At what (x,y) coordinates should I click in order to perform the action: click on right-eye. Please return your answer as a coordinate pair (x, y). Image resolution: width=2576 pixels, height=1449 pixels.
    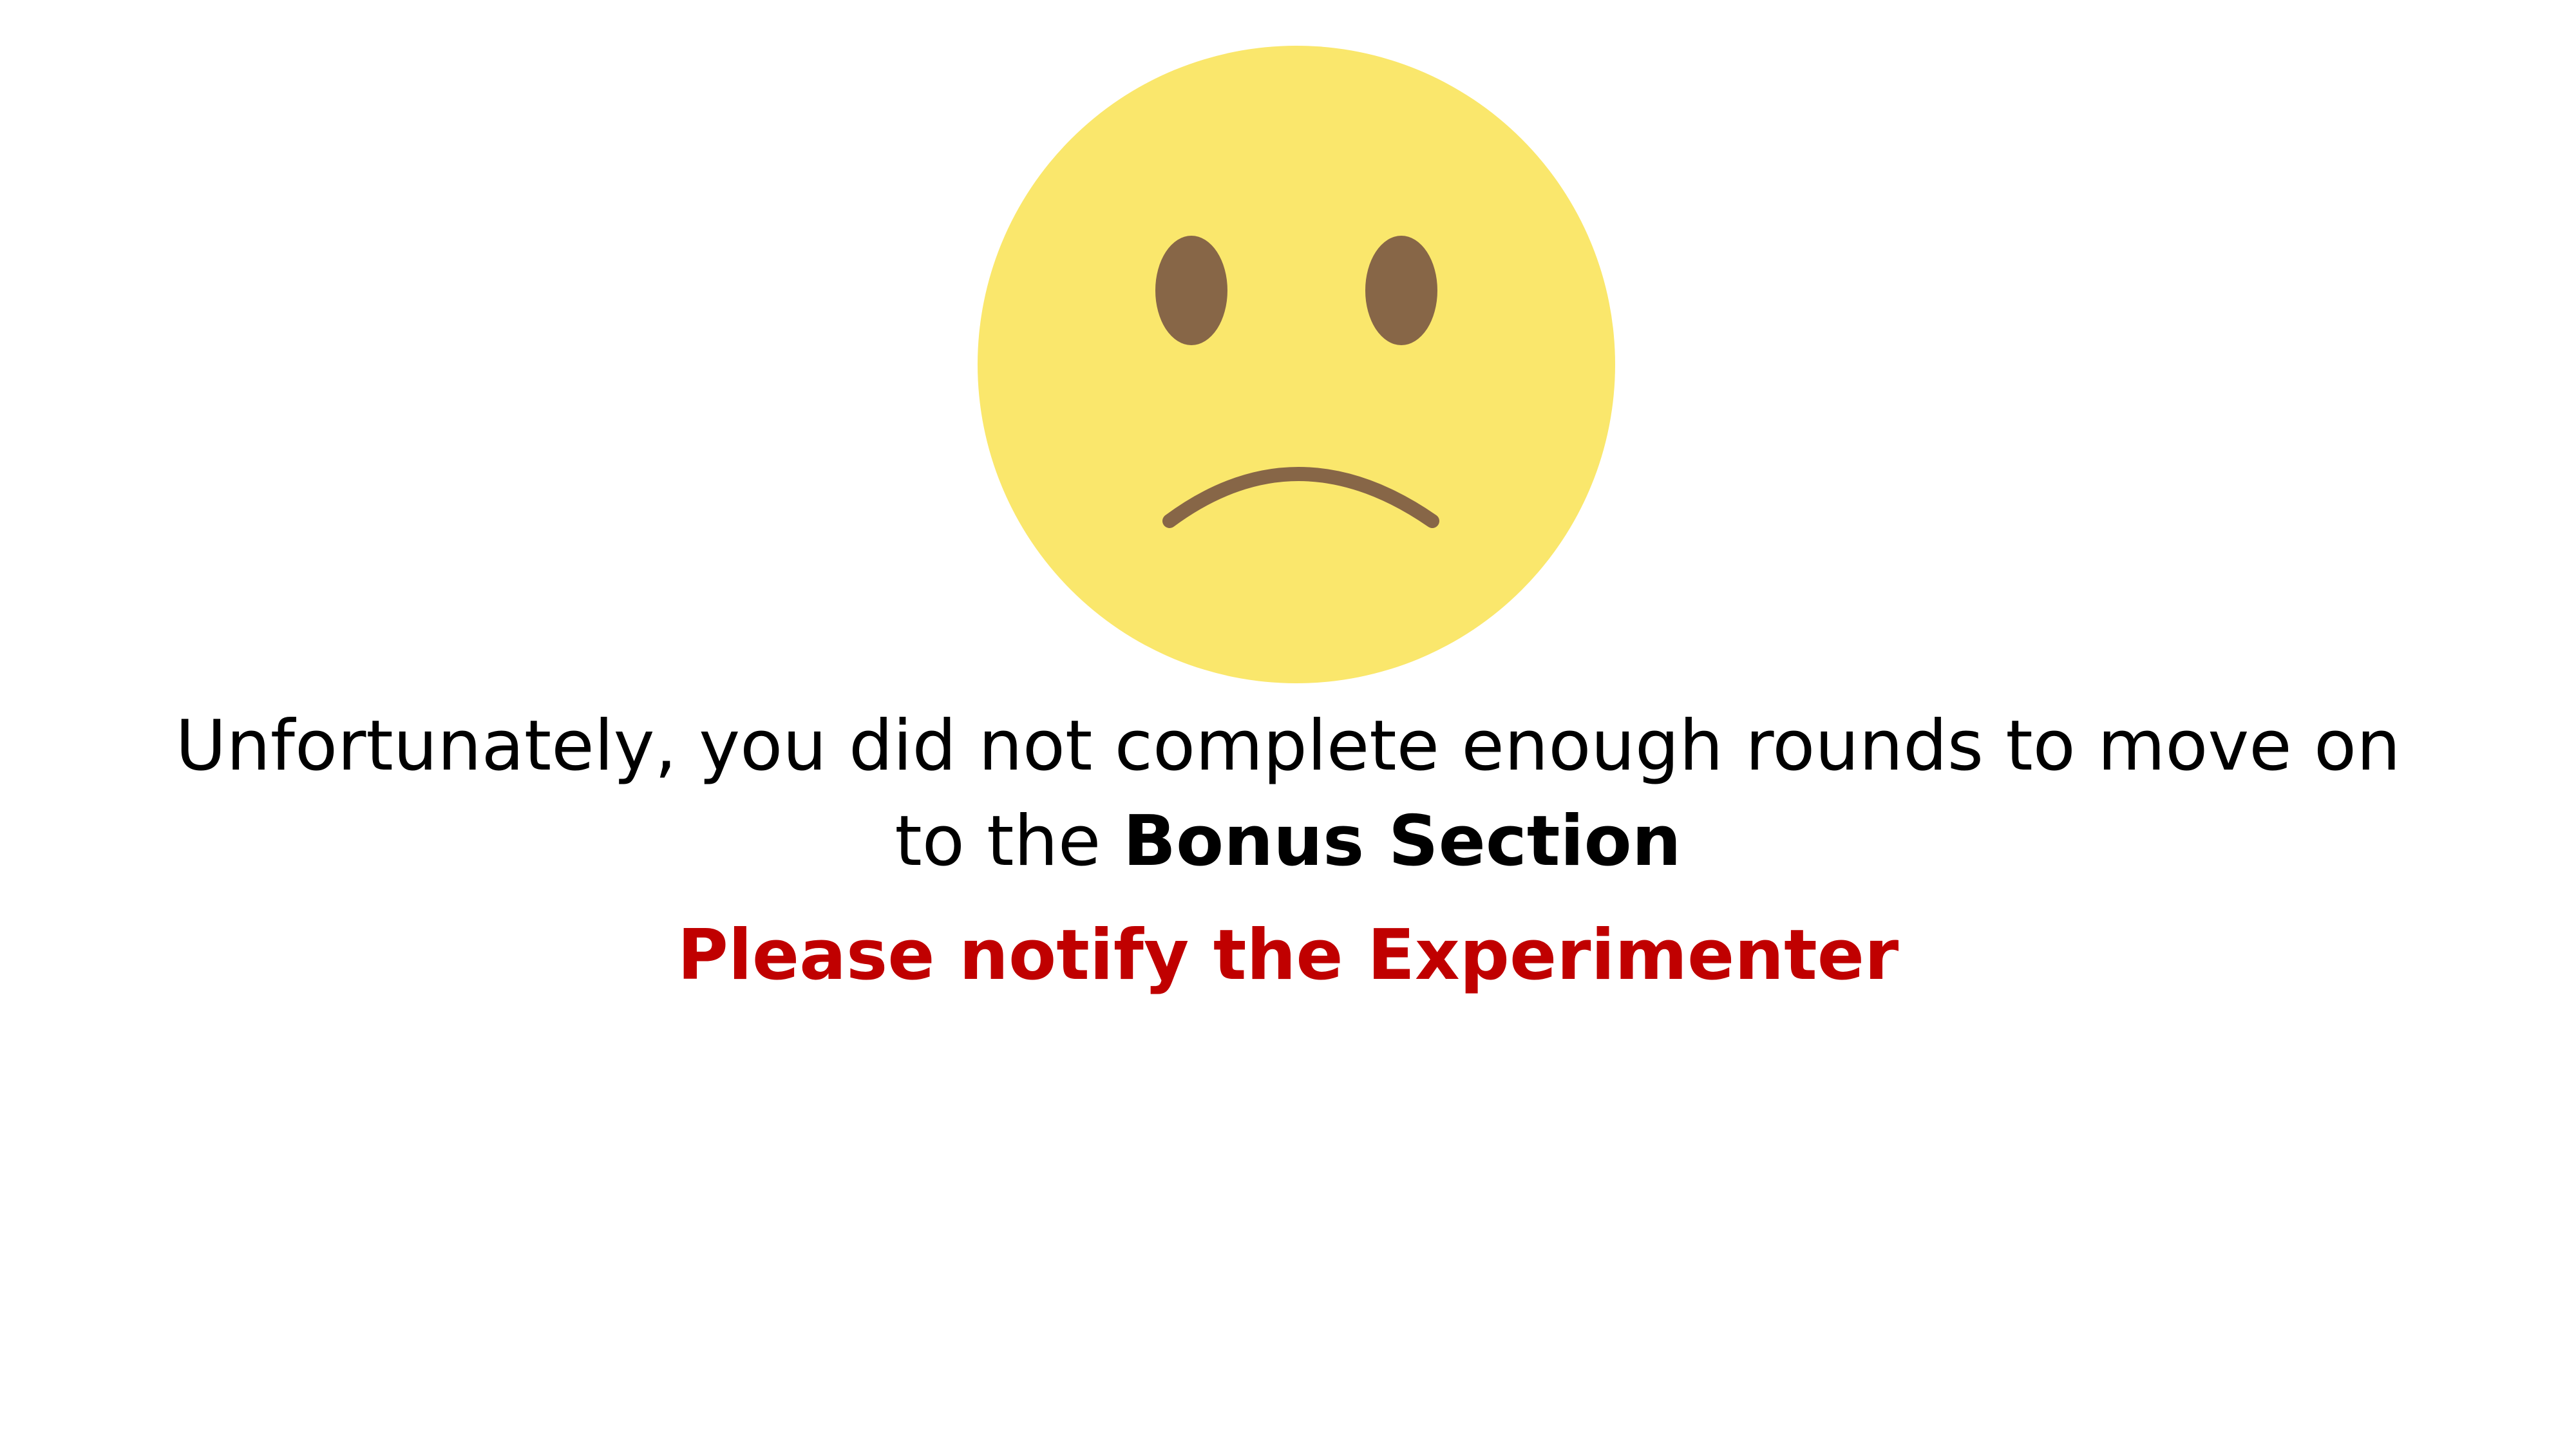
    Looking at the image, I should click on (1401, 290).